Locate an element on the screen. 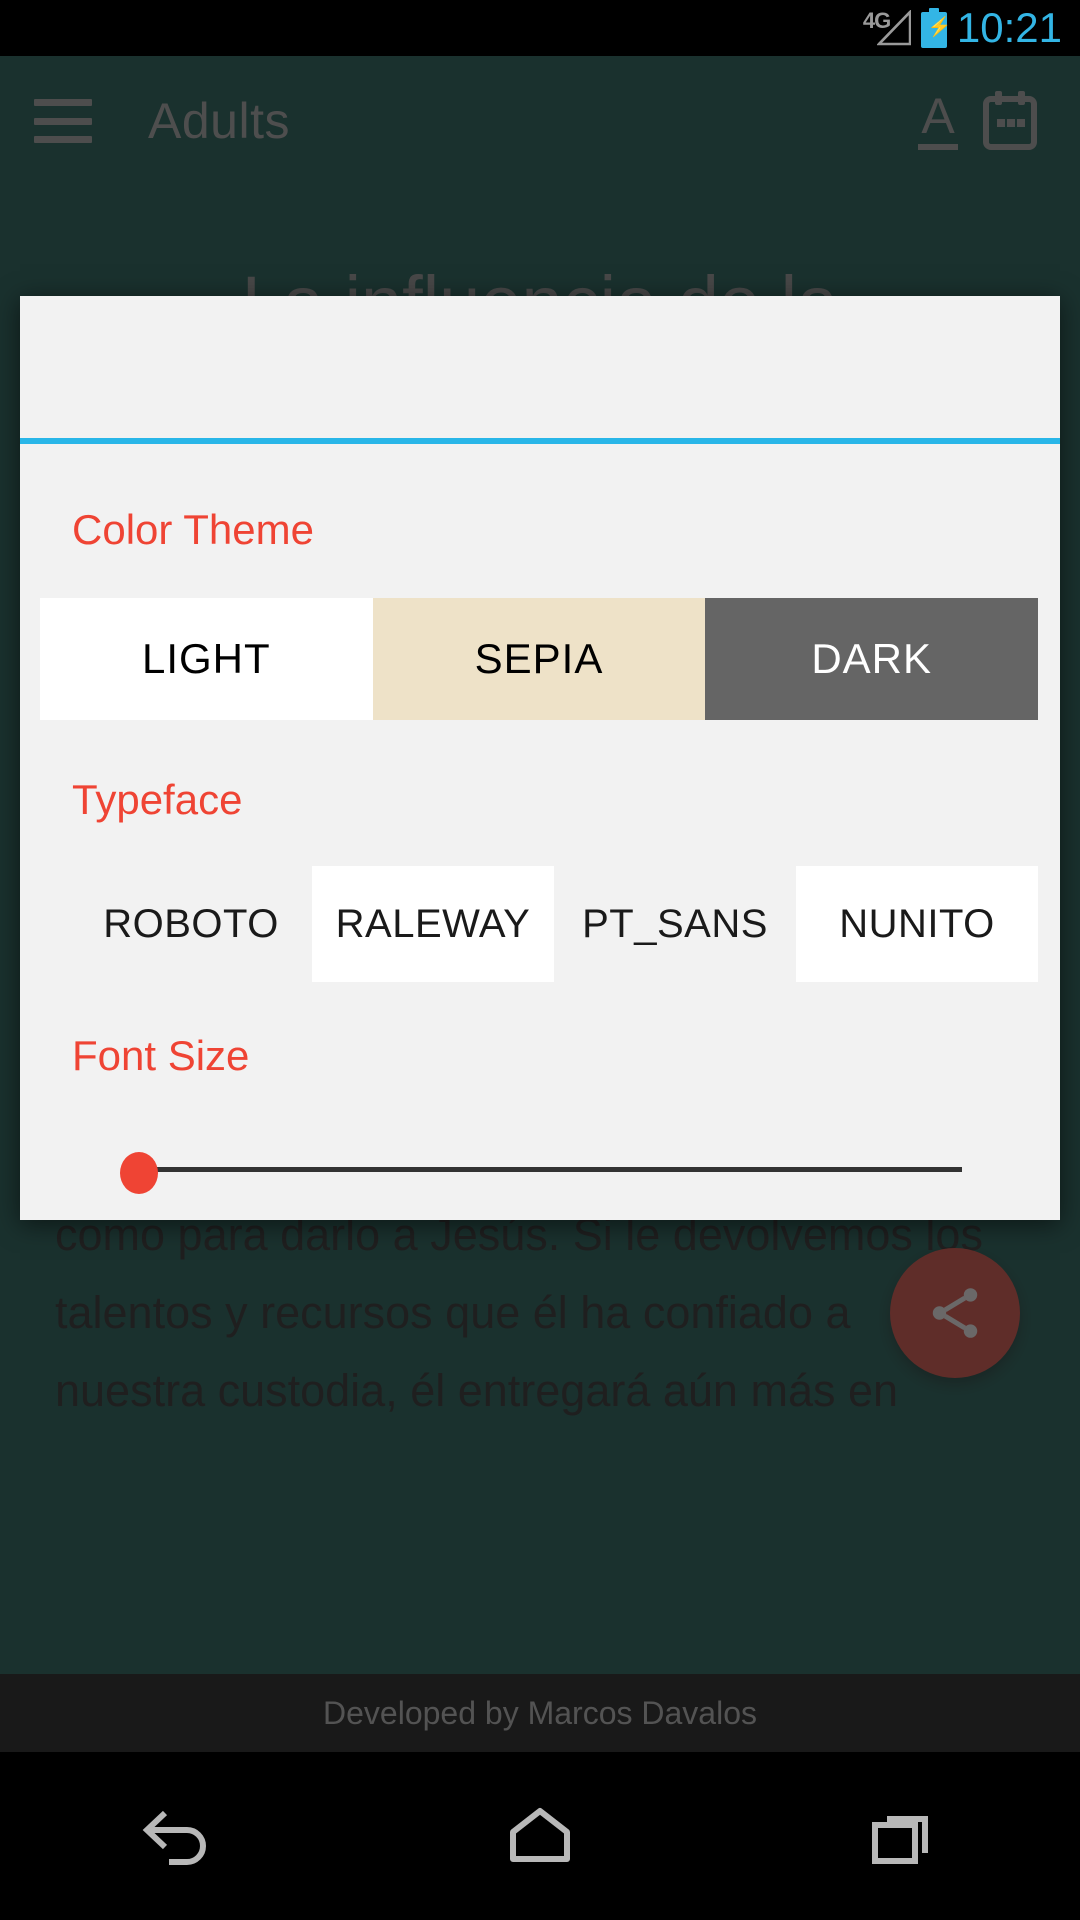 Image resolution: width=1080 pixels, height=1920 pixels. calendar-icon is located at coordinates (1010, 121).